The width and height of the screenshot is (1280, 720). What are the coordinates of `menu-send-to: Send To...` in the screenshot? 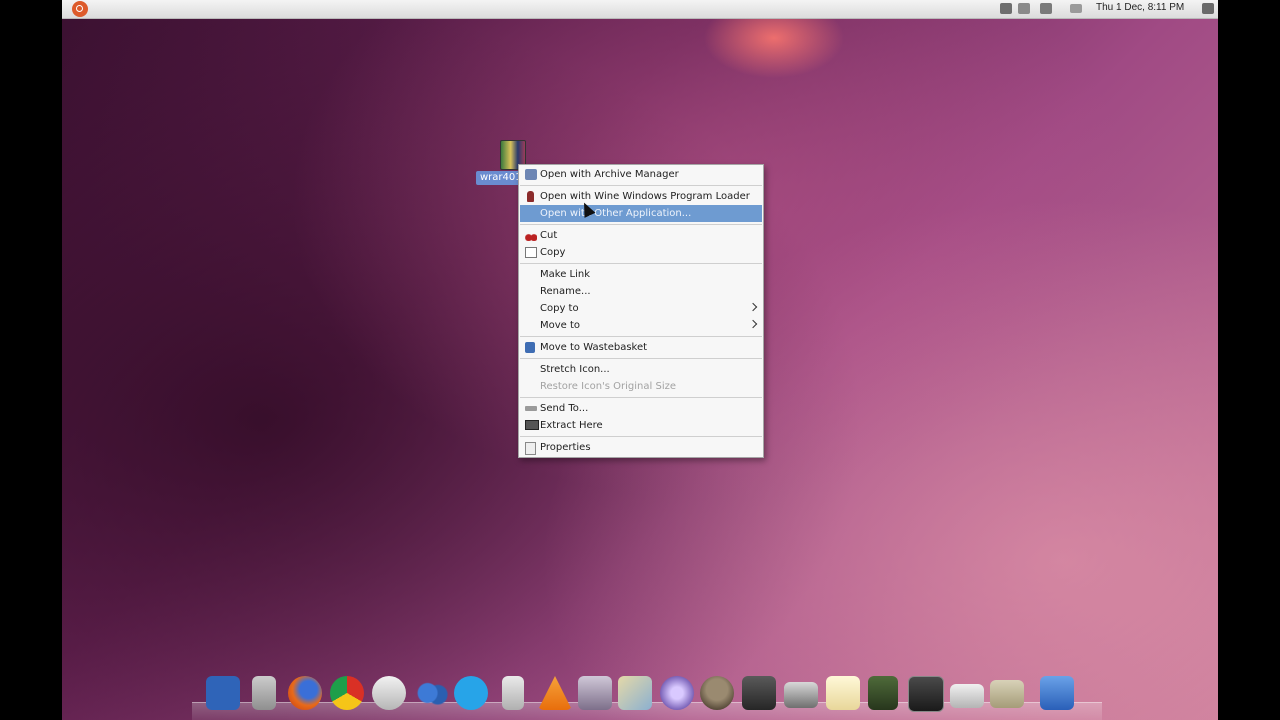 It's located at (641, 408).